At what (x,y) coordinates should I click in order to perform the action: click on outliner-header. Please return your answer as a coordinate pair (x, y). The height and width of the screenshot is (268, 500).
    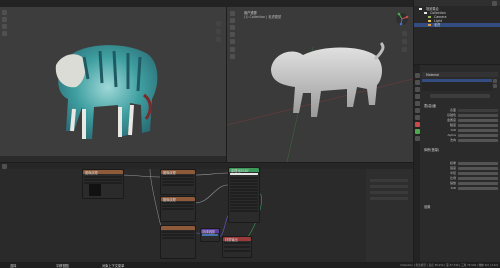
    Looking at the image, I should click on (457, 3).